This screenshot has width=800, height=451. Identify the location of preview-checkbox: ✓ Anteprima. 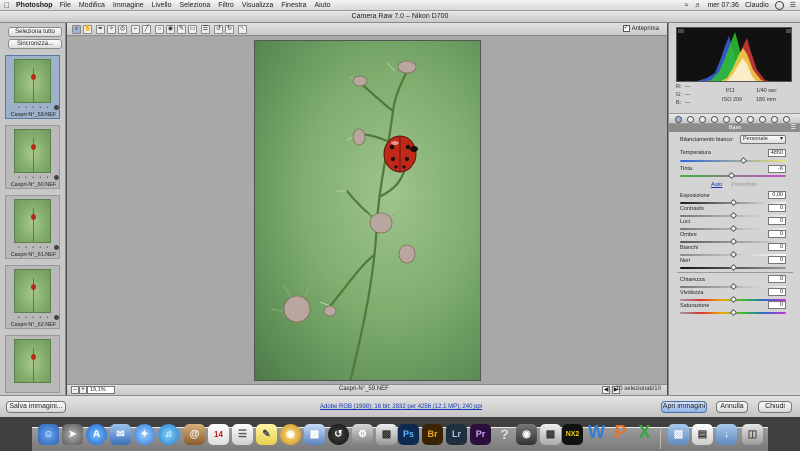
(640, 28).